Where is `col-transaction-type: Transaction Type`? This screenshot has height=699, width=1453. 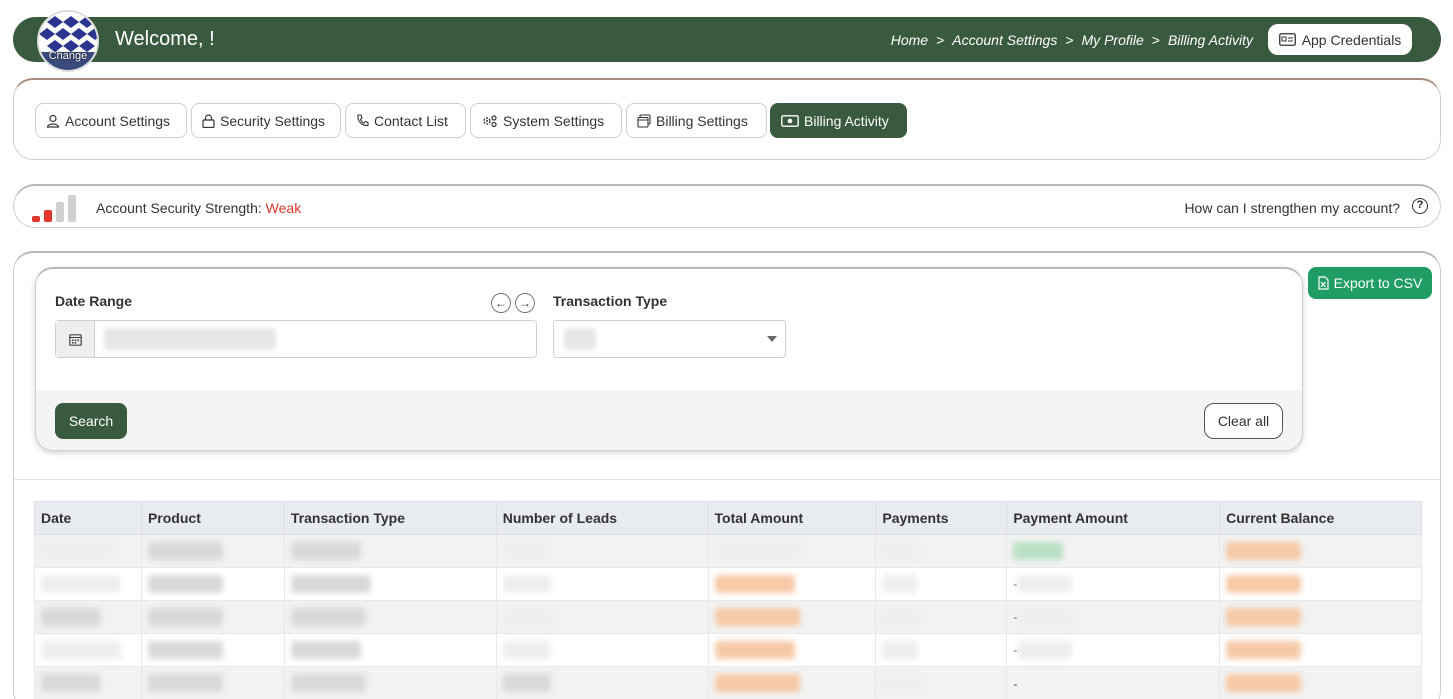
col-transaction-type: Transaction Type is located at coordinates (390, 518).